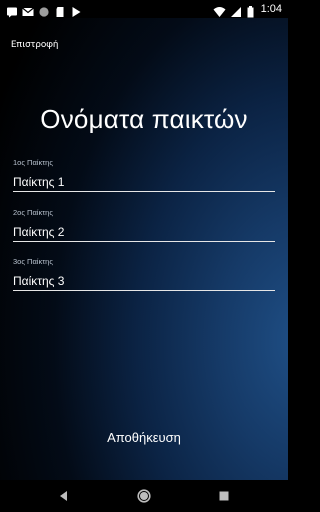 The width and height of the screenshot is (320, 512). Describe the element at coordinates (33, 212) in the screenshot. I see `player-2-label: 2ος Παίκτης` at that location.